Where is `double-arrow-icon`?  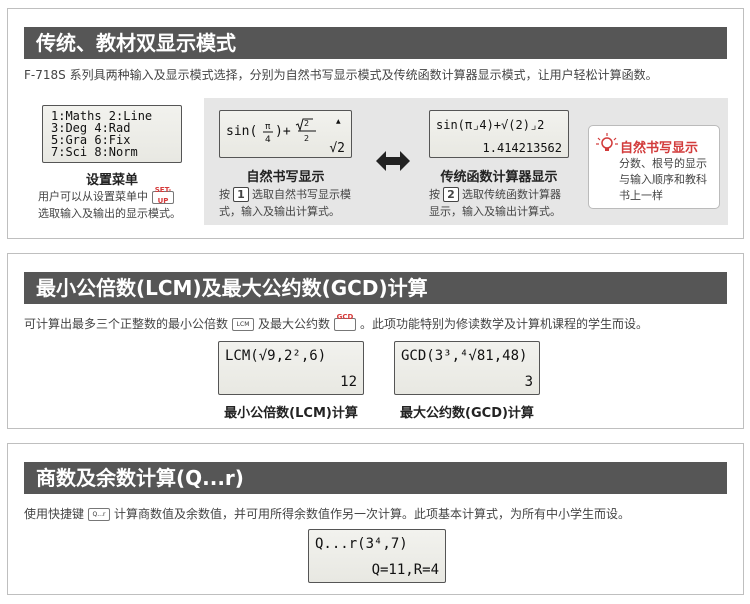 double-arrow-icon is located at coordinates (393, 161).